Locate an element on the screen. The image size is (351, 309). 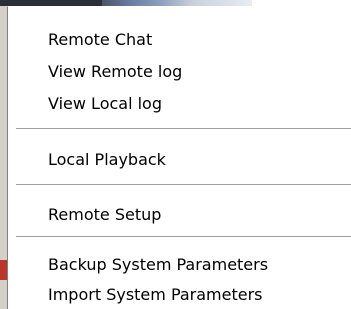
menu-item-import-system-parameters: Import System Parameters is located at coordinates (155, 295).